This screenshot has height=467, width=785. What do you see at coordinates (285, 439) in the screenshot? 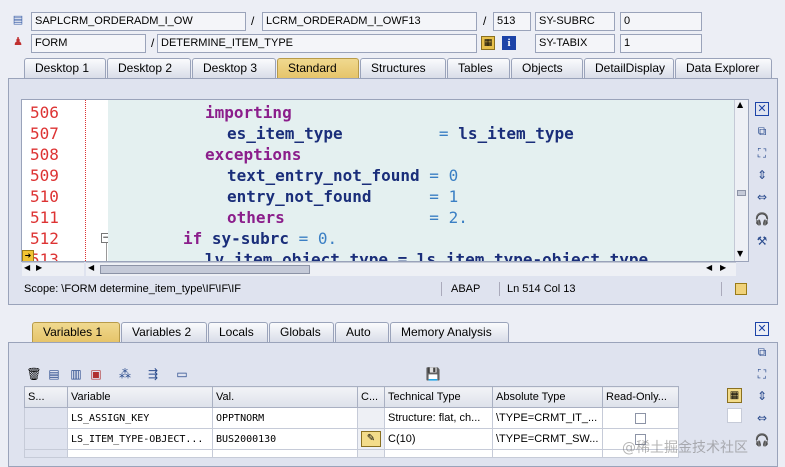
I see `value-cell: BUS2000130` at bounding box center [285, 439].